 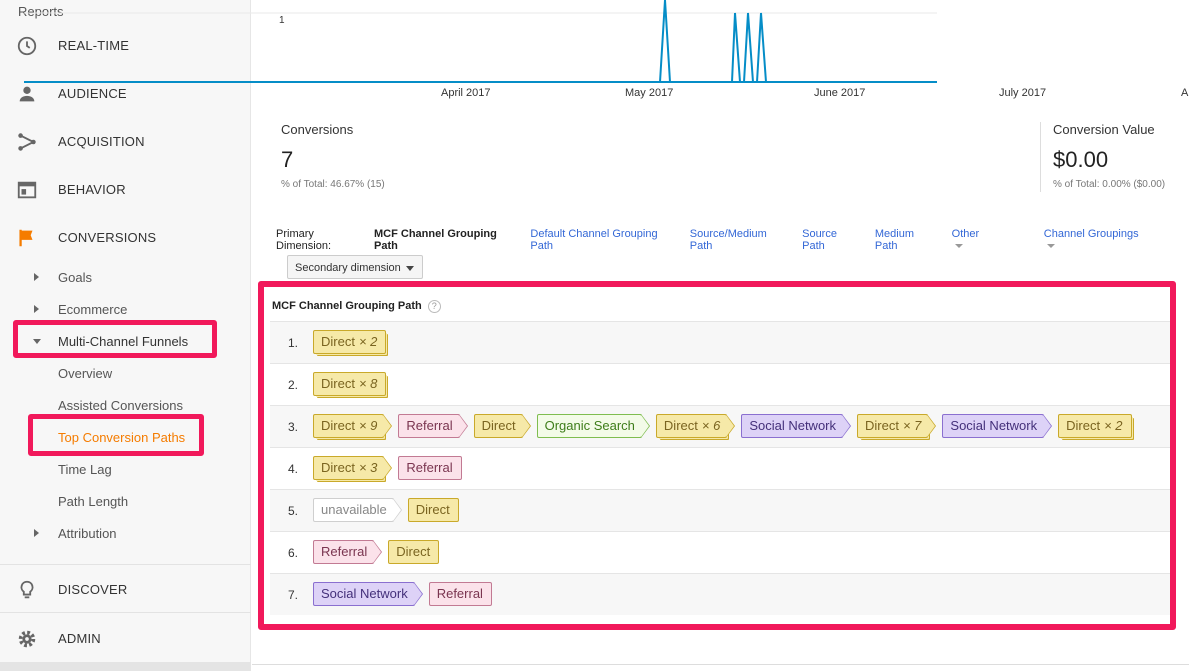 I want to click on table-row: 1. Direct × 2, so click(x=720, y=342).